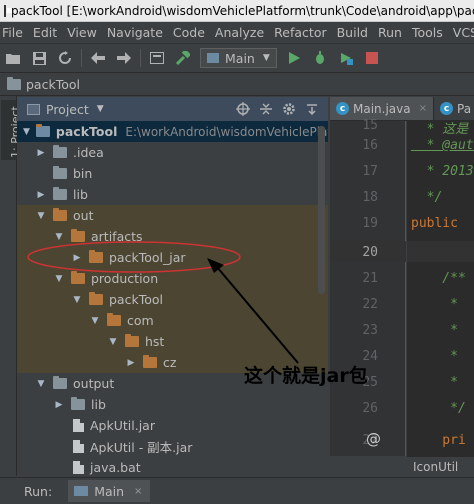  Describe the element at coordinates (454, 108) in the screenshot. I see `tab-pa: c Pa` at that location.